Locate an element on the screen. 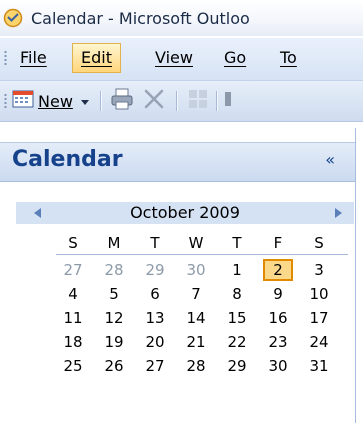 This screenshot has height=423, width=363. chevron-down-icon is located at coordinates (85, 101).